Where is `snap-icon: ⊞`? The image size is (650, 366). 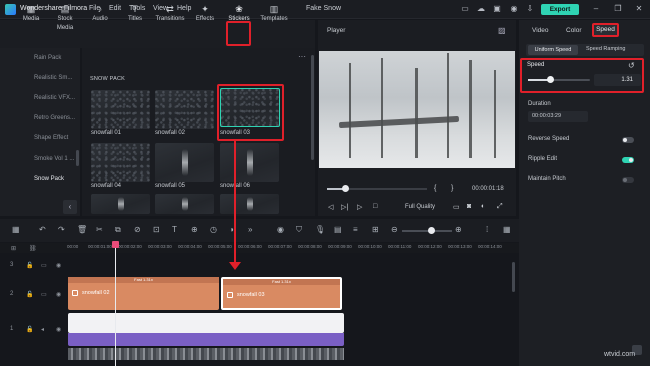 snap-icon: ⊞ is located at coordinates (375, 229).